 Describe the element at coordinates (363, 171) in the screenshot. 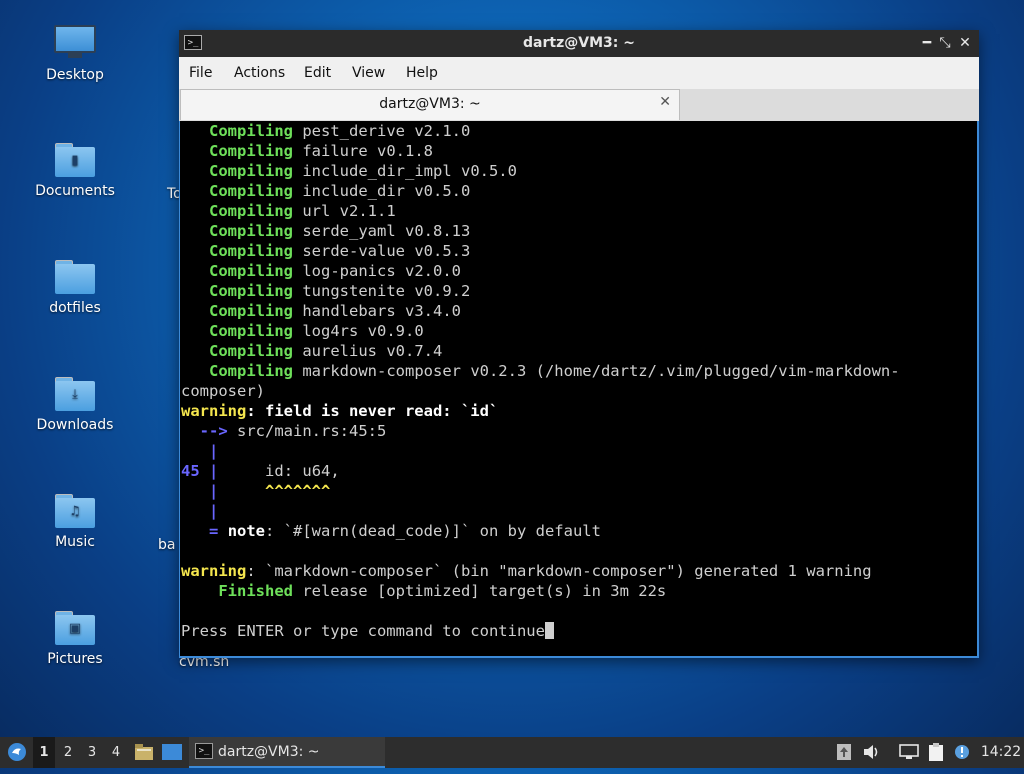

I see `terminal-line: Compiling include_dir_impl v0.5.0` at that location.